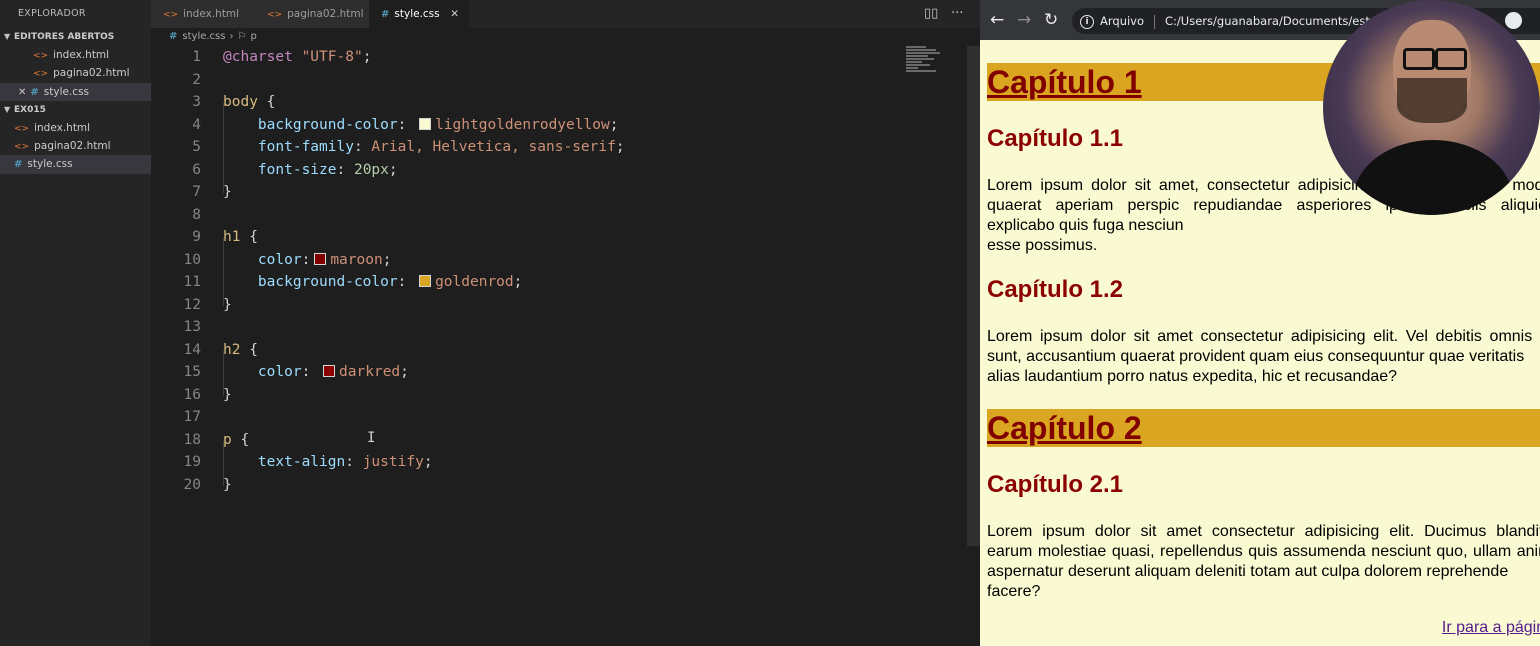 This screenshot has width=1540, height=646. I want to click on code-line: 18 p {, so click(216, 439).